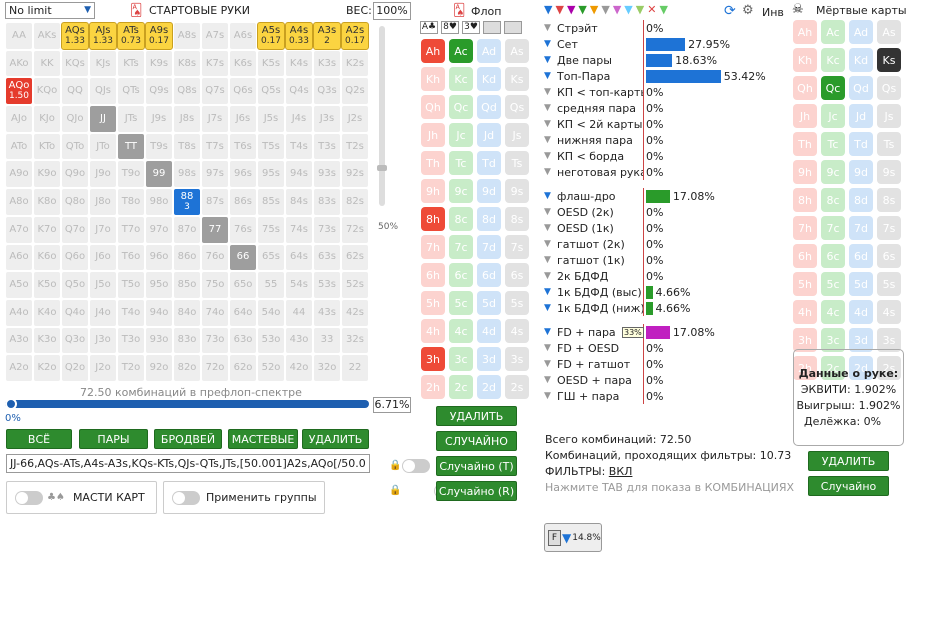 This screenshot has height=625, width=935. I want to click on random-t-button: Случайно (T), so click(476, 466).